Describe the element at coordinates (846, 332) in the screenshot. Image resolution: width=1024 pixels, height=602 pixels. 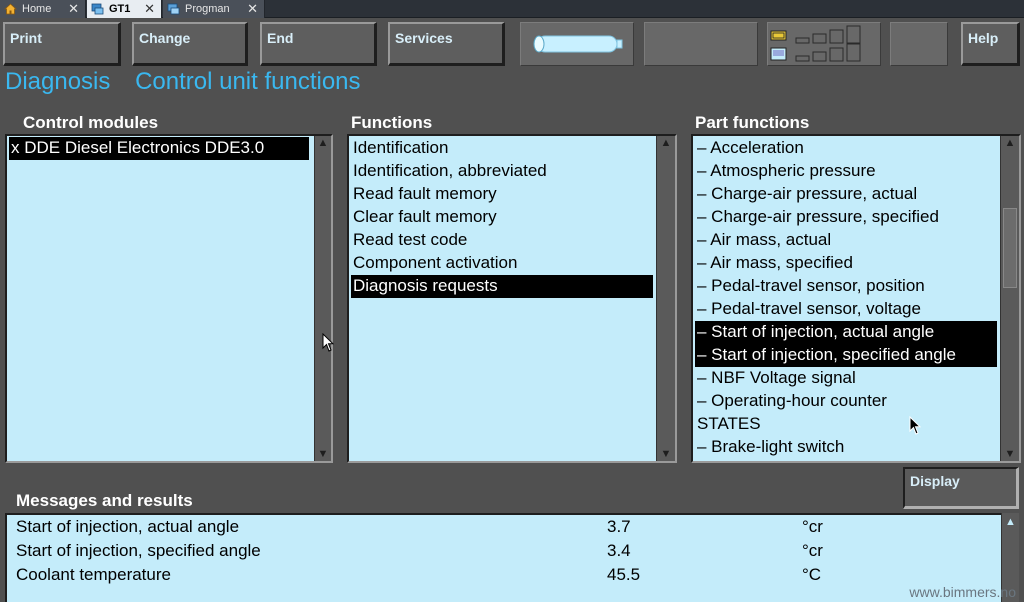
I see `list-item: – Start of injection, actual angle` at that location.